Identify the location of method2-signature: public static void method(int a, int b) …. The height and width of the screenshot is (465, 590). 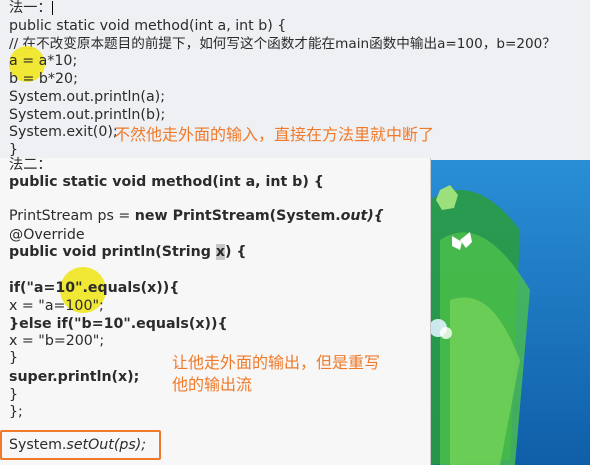
(166, 182).